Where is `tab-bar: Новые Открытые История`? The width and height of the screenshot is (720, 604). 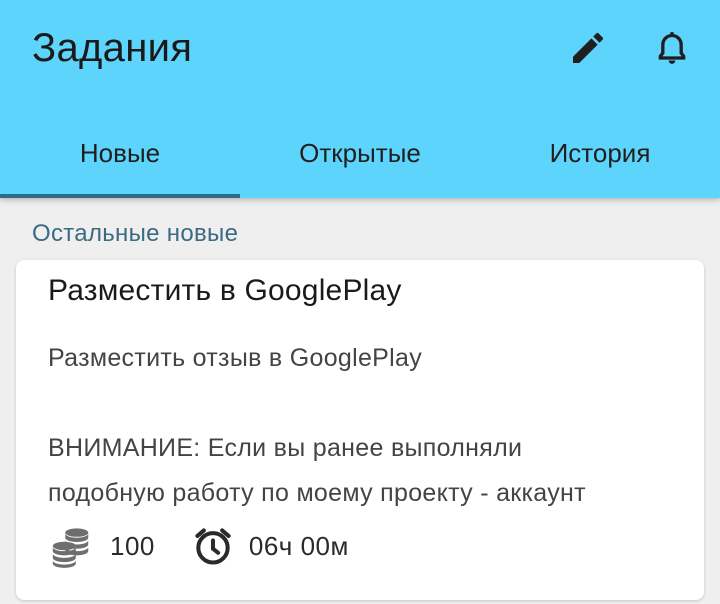 tab-bar: Новые Открытые История is located at coordinates (360, 155).